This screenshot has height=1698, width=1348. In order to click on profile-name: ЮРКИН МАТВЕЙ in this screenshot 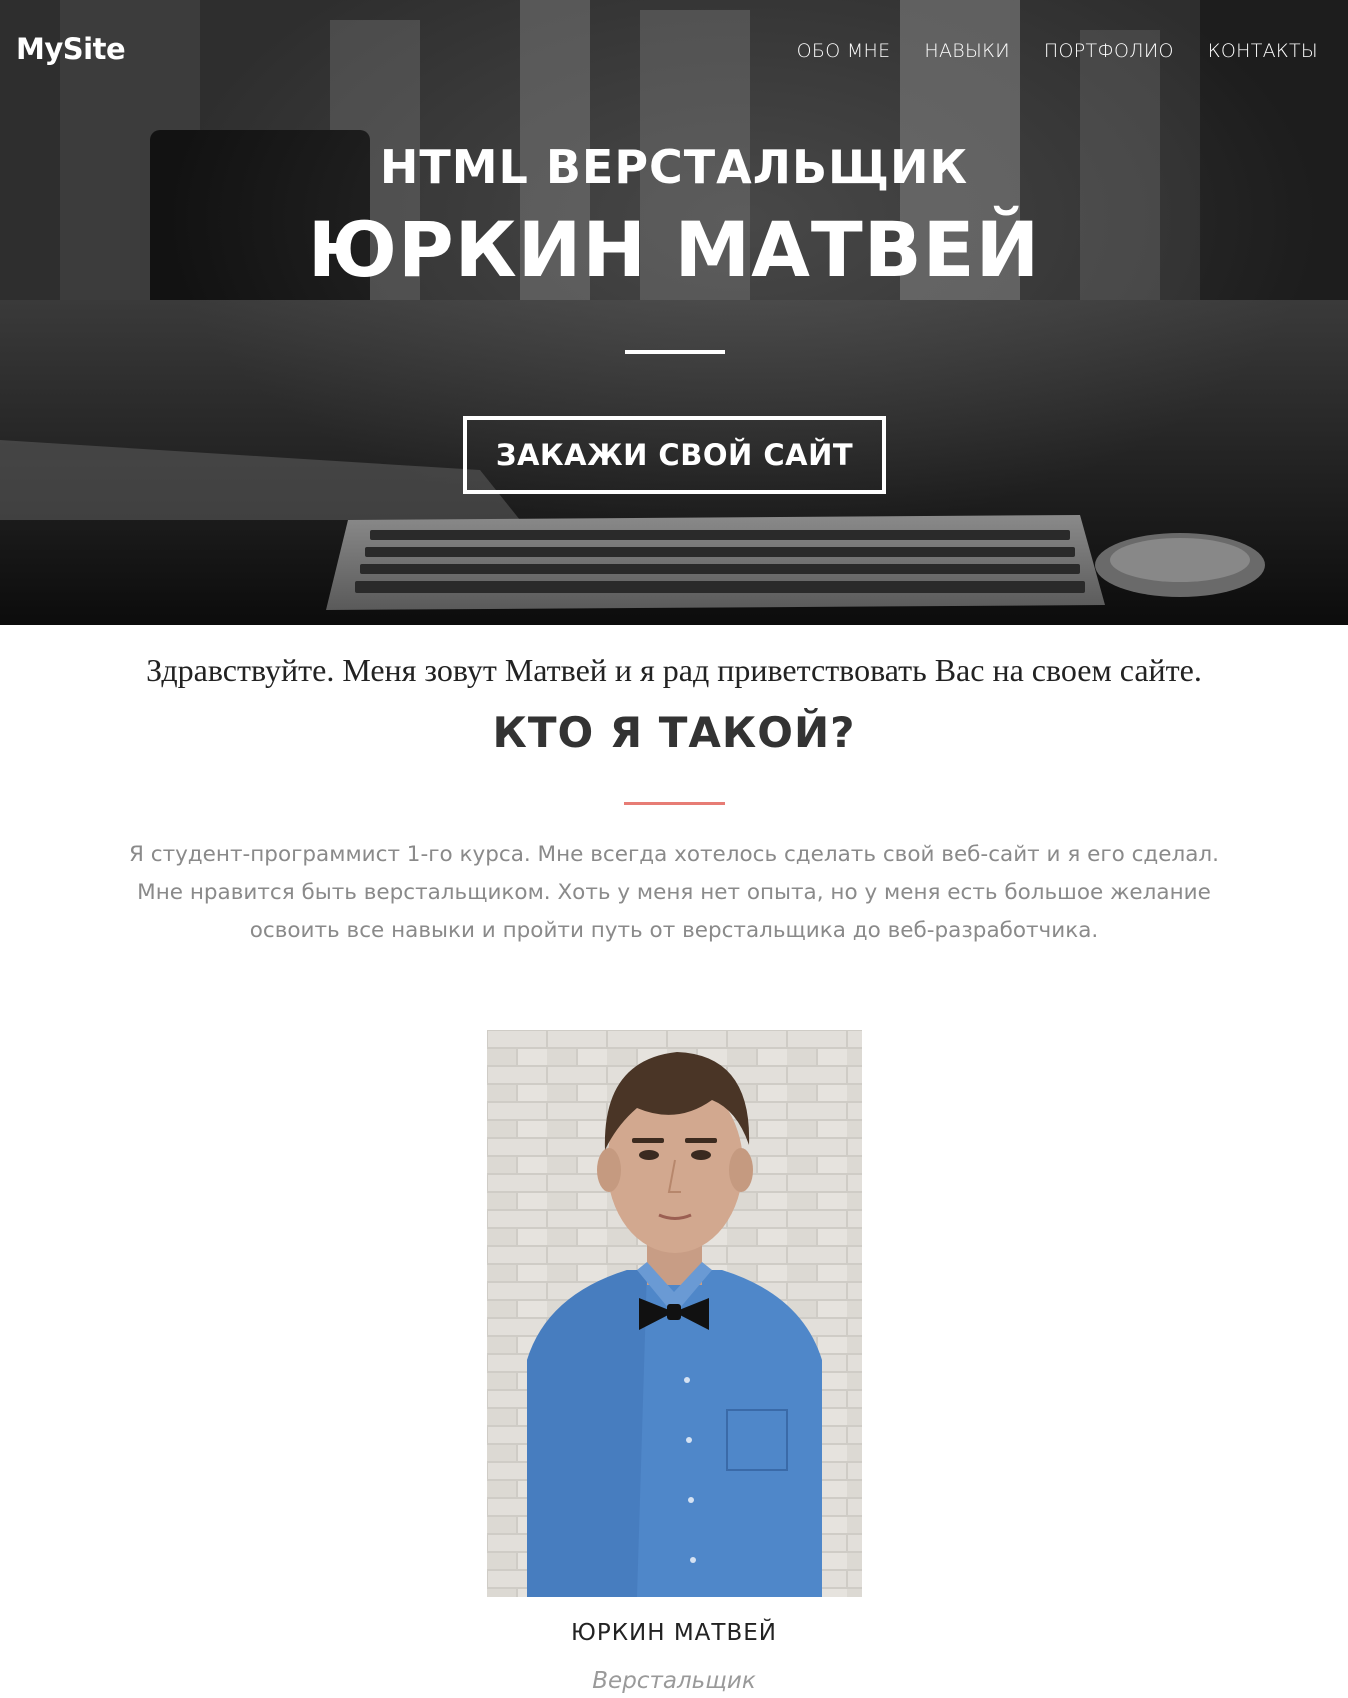, I will do `click(674, 1633)`.